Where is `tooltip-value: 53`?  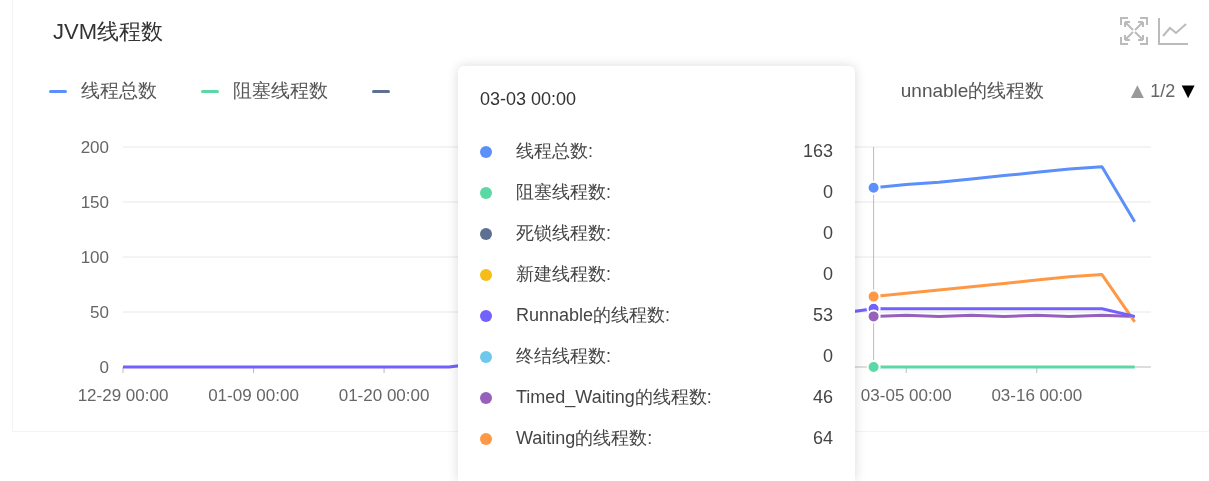 tooltip-value: 53 is located at coordinates (822, 315).